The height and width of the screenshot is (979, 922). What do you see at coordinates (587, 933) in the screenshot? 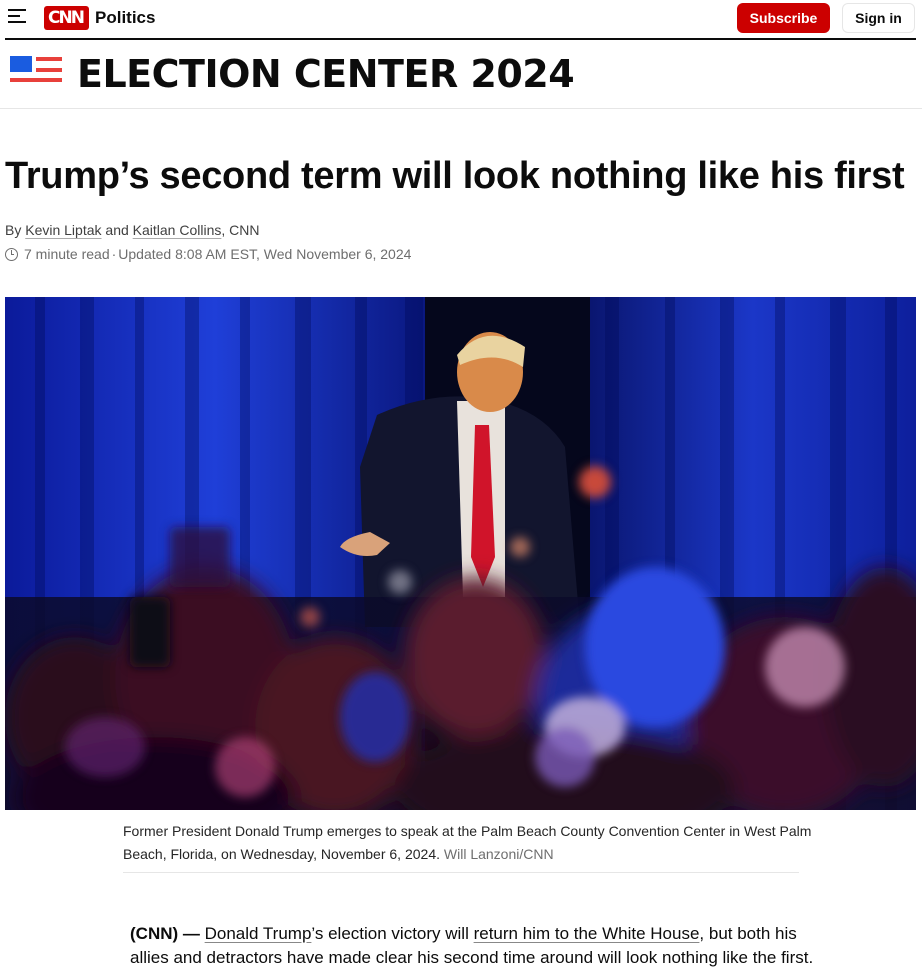
I see `link-return-white-house: return him to the White House` at bounding box center [587, 933].